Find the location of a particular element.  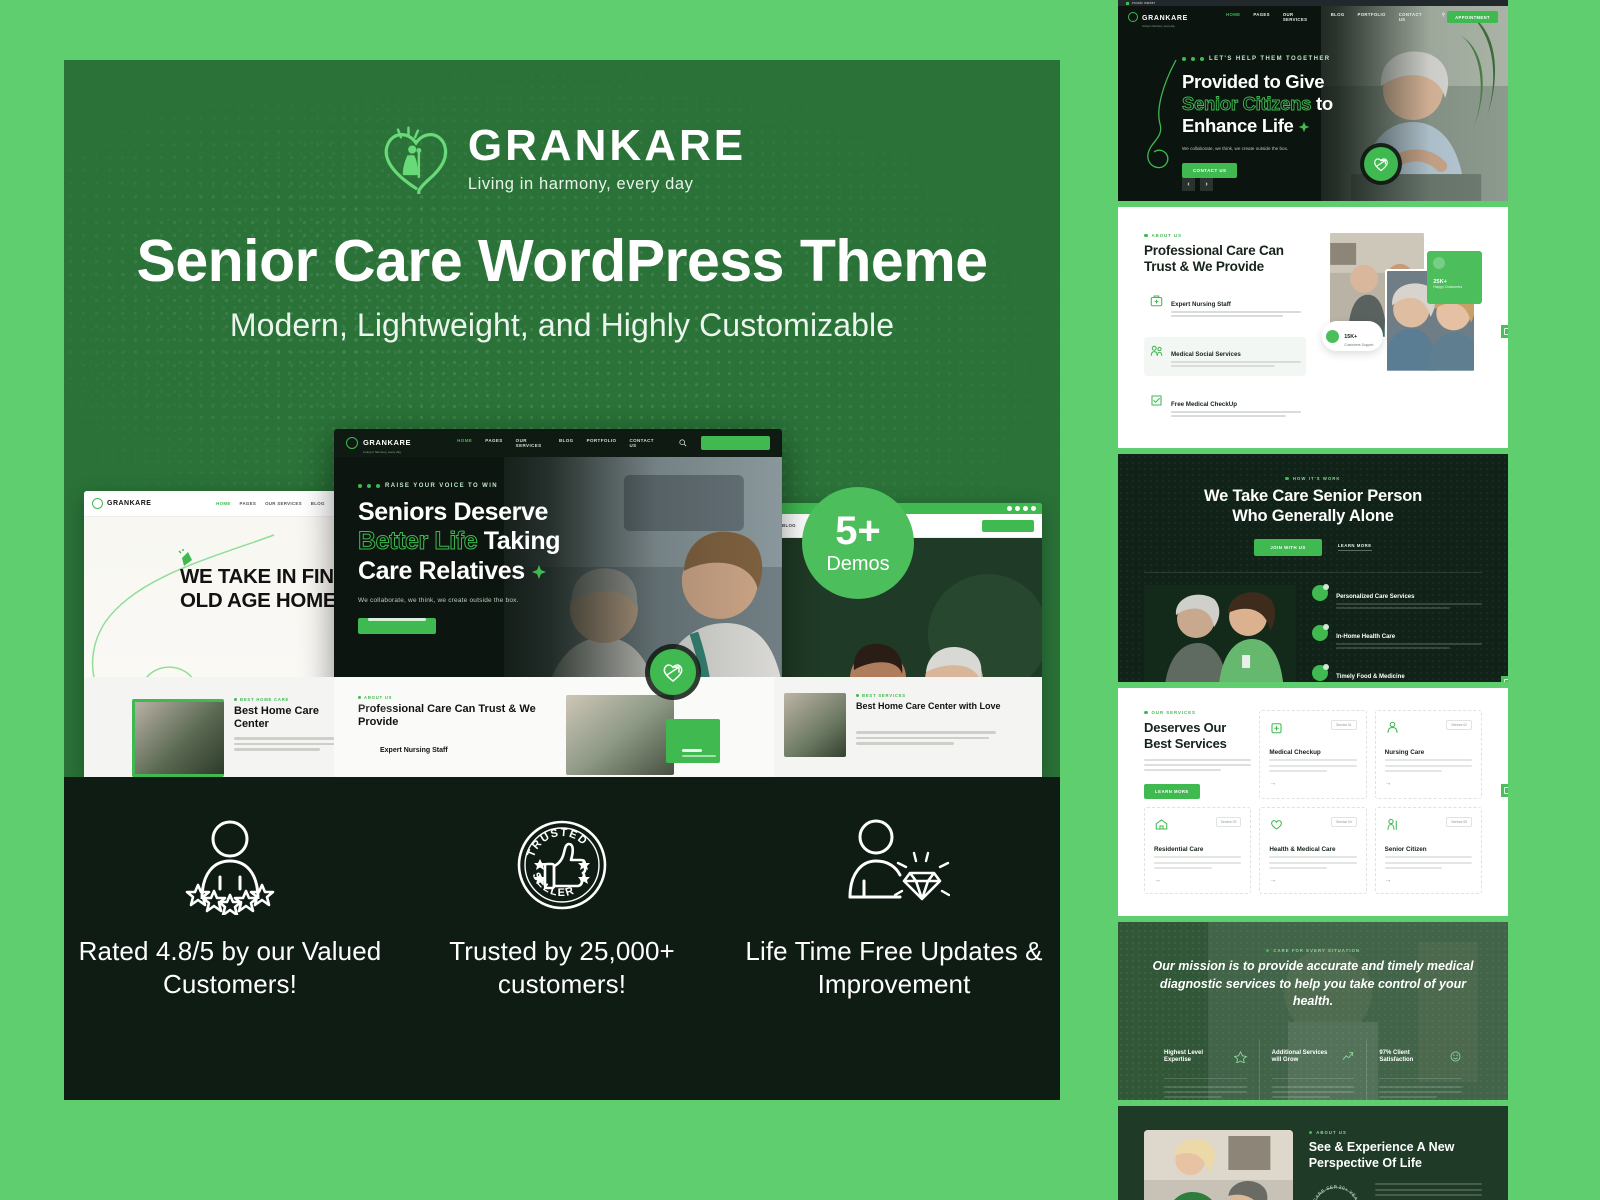

trusted-seller-thumbs-up-icon: TRUSTED SELLER is located at coordinates (562, 865).